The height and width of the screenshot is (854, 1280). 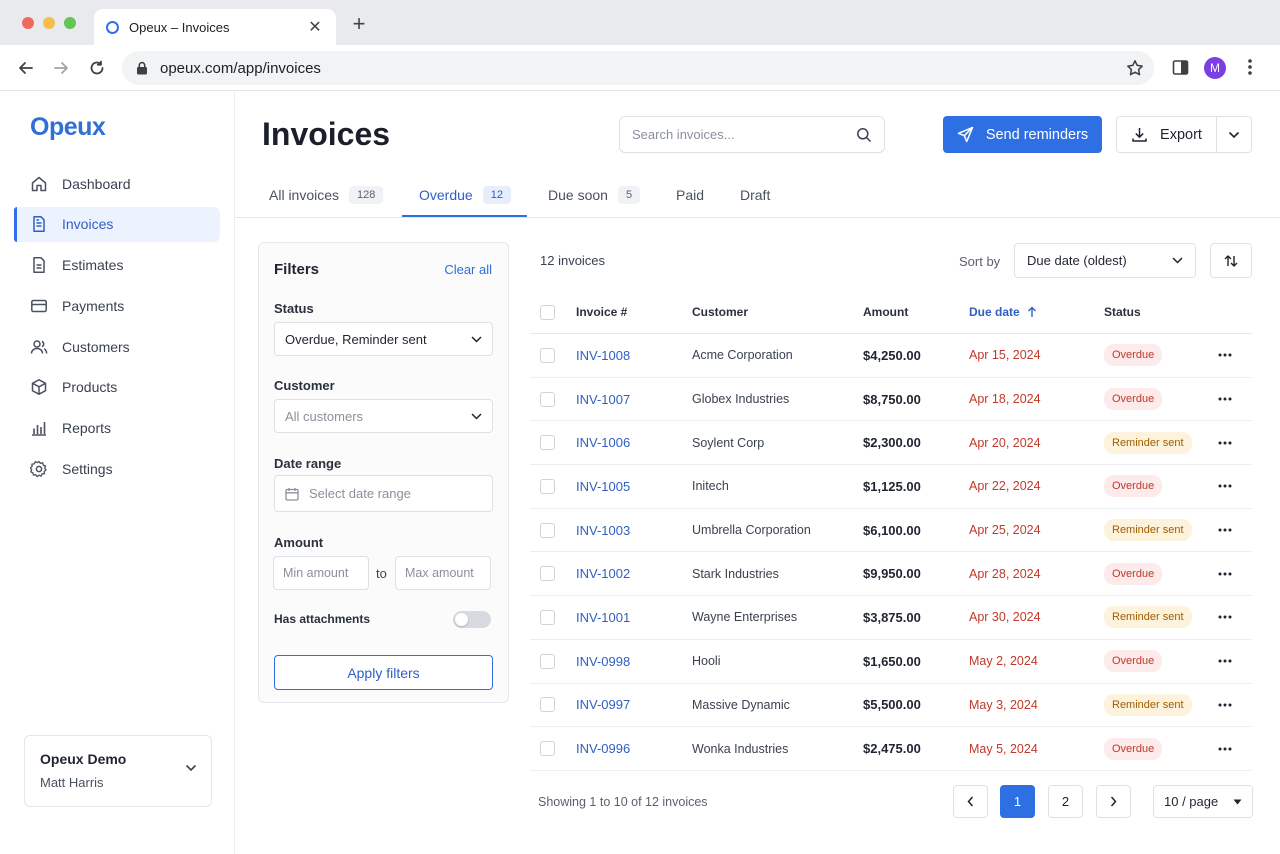 I want to click on tab-all-invoices: All invoices 128, so click(x=326, y=195).